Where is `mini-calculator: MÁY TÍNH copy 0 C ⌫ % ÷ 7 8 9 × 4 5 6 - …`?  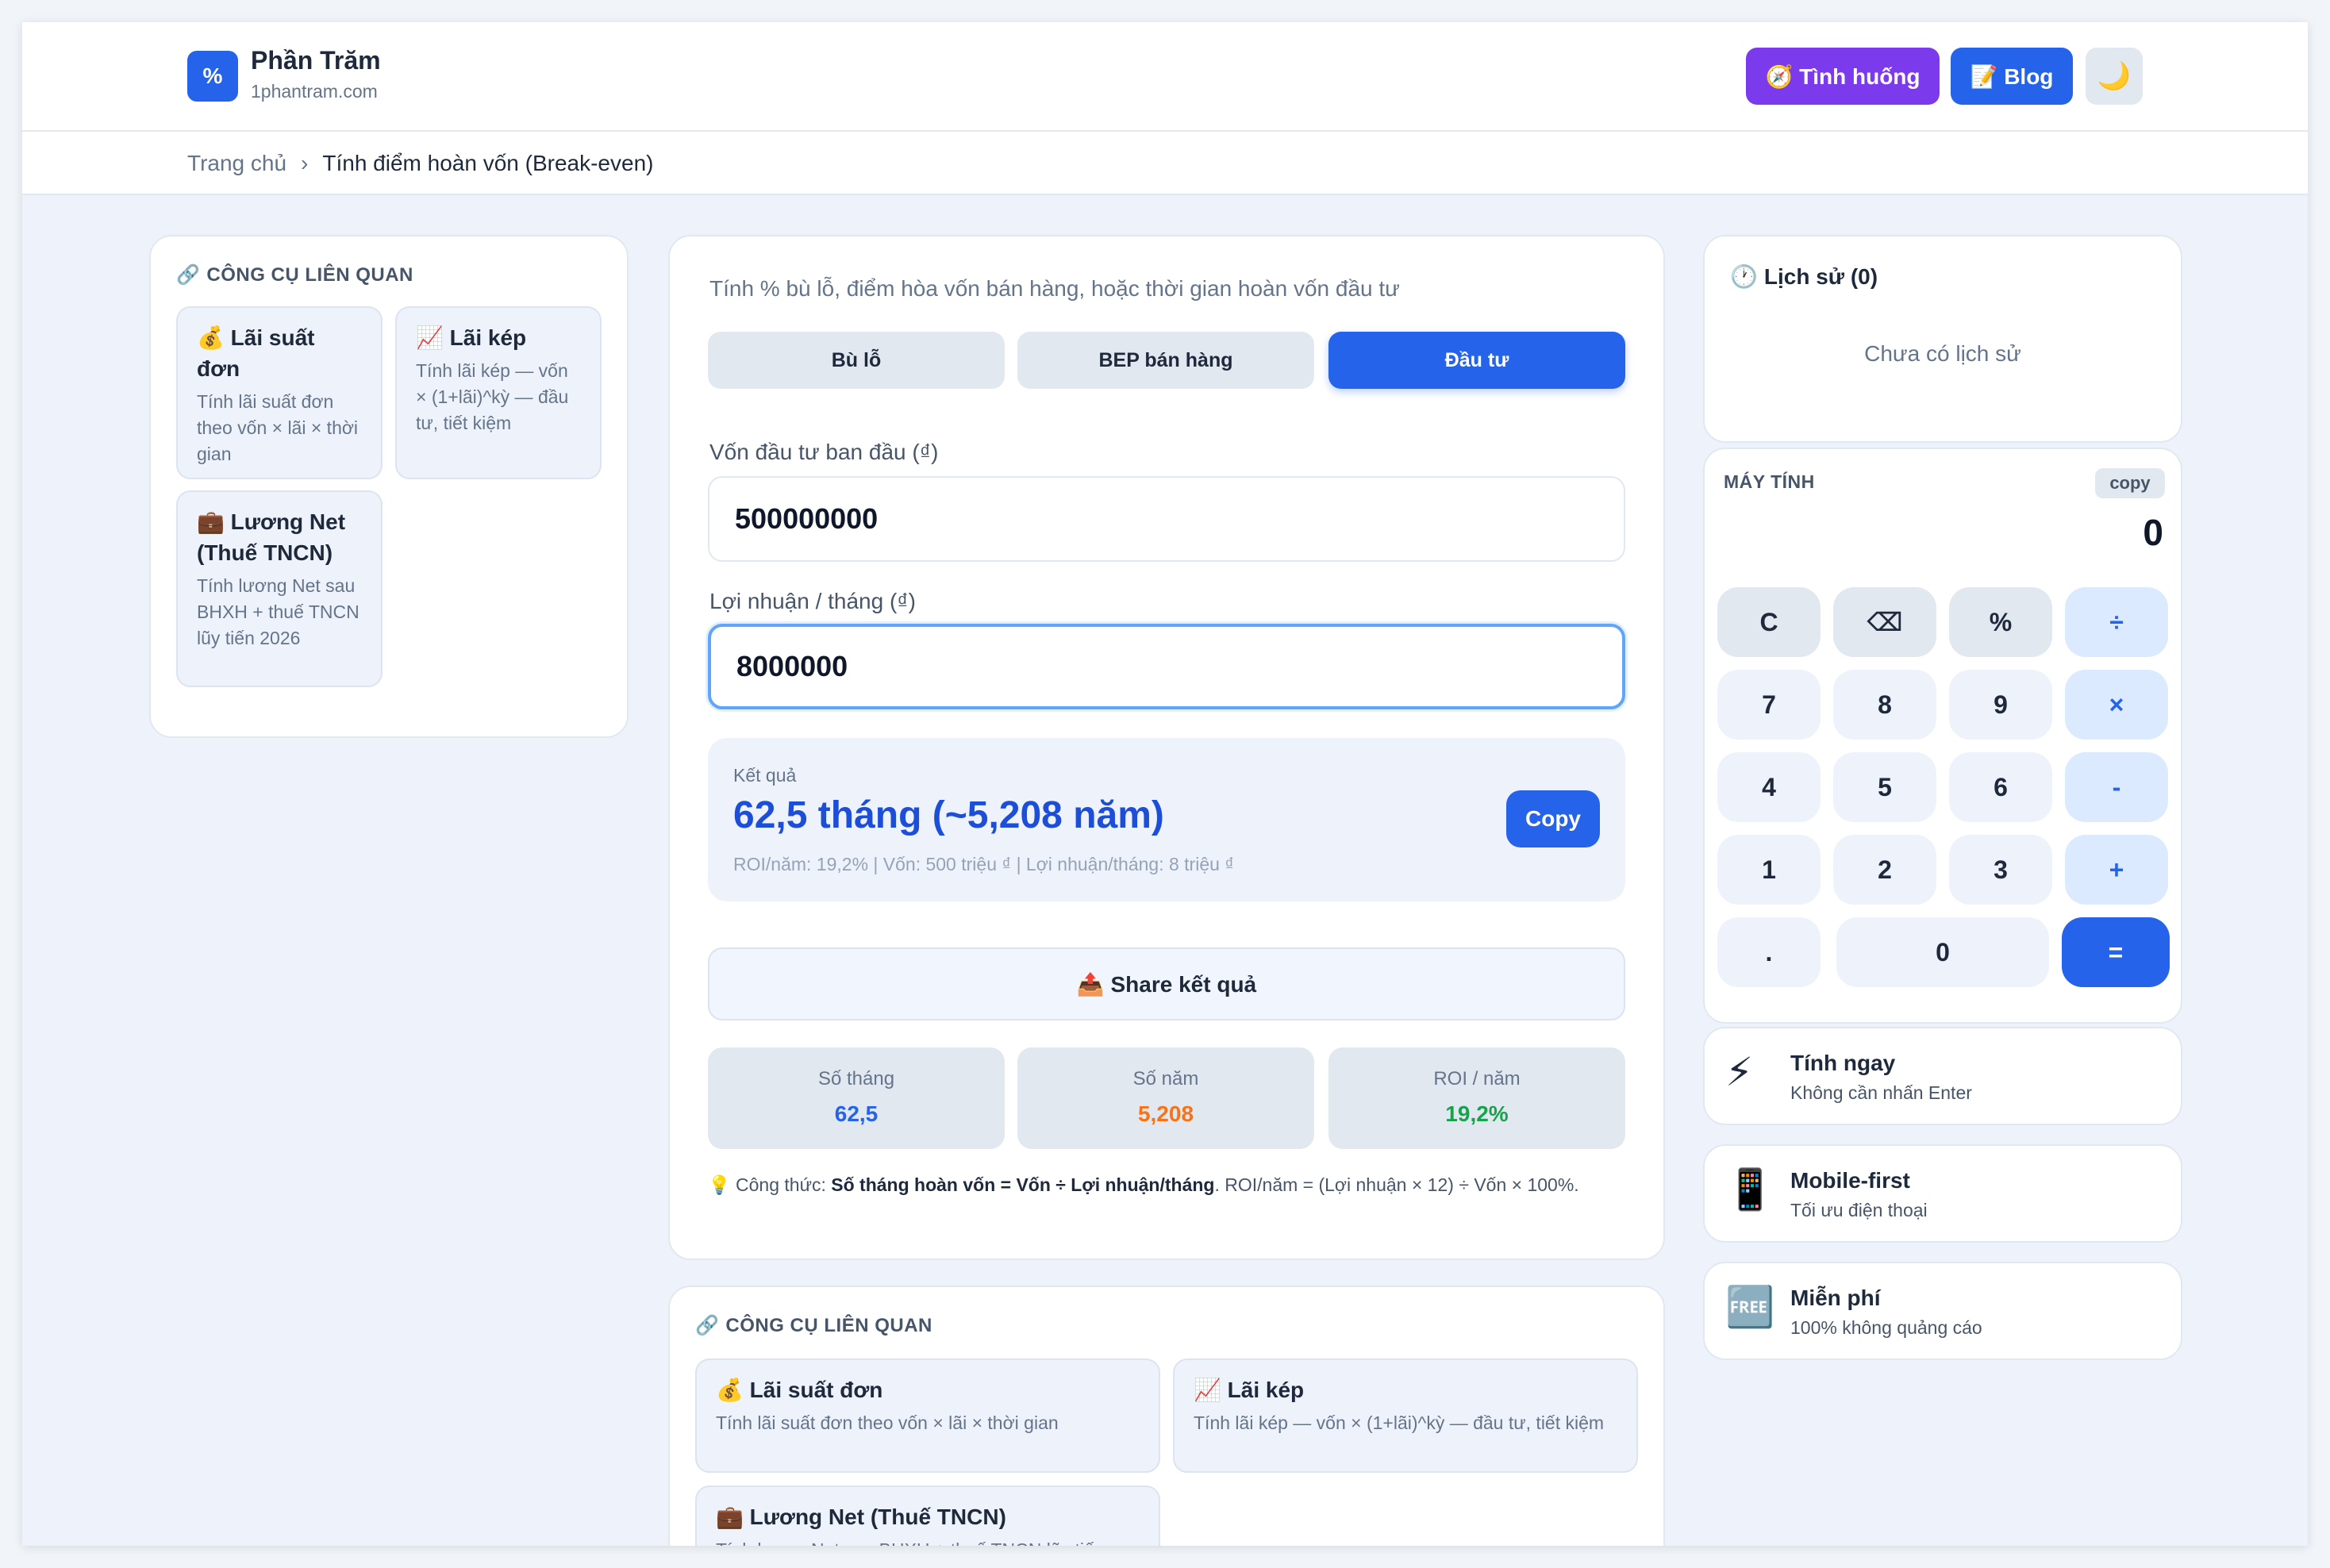 mini-calculator: MÁY TÍNH copy 0 C ⌫ % ÷ 7 8 9 × 4 5 6 - … is located at coordinates (1942, 736).